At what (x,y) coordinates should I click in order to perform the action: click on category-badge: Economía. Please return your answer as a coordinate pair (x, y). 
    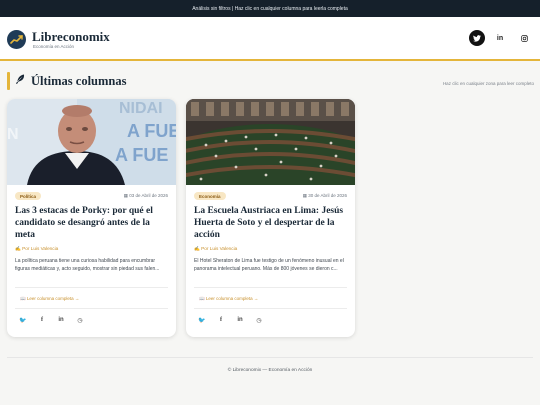
    Looking at the image, I should click on (210, 196).